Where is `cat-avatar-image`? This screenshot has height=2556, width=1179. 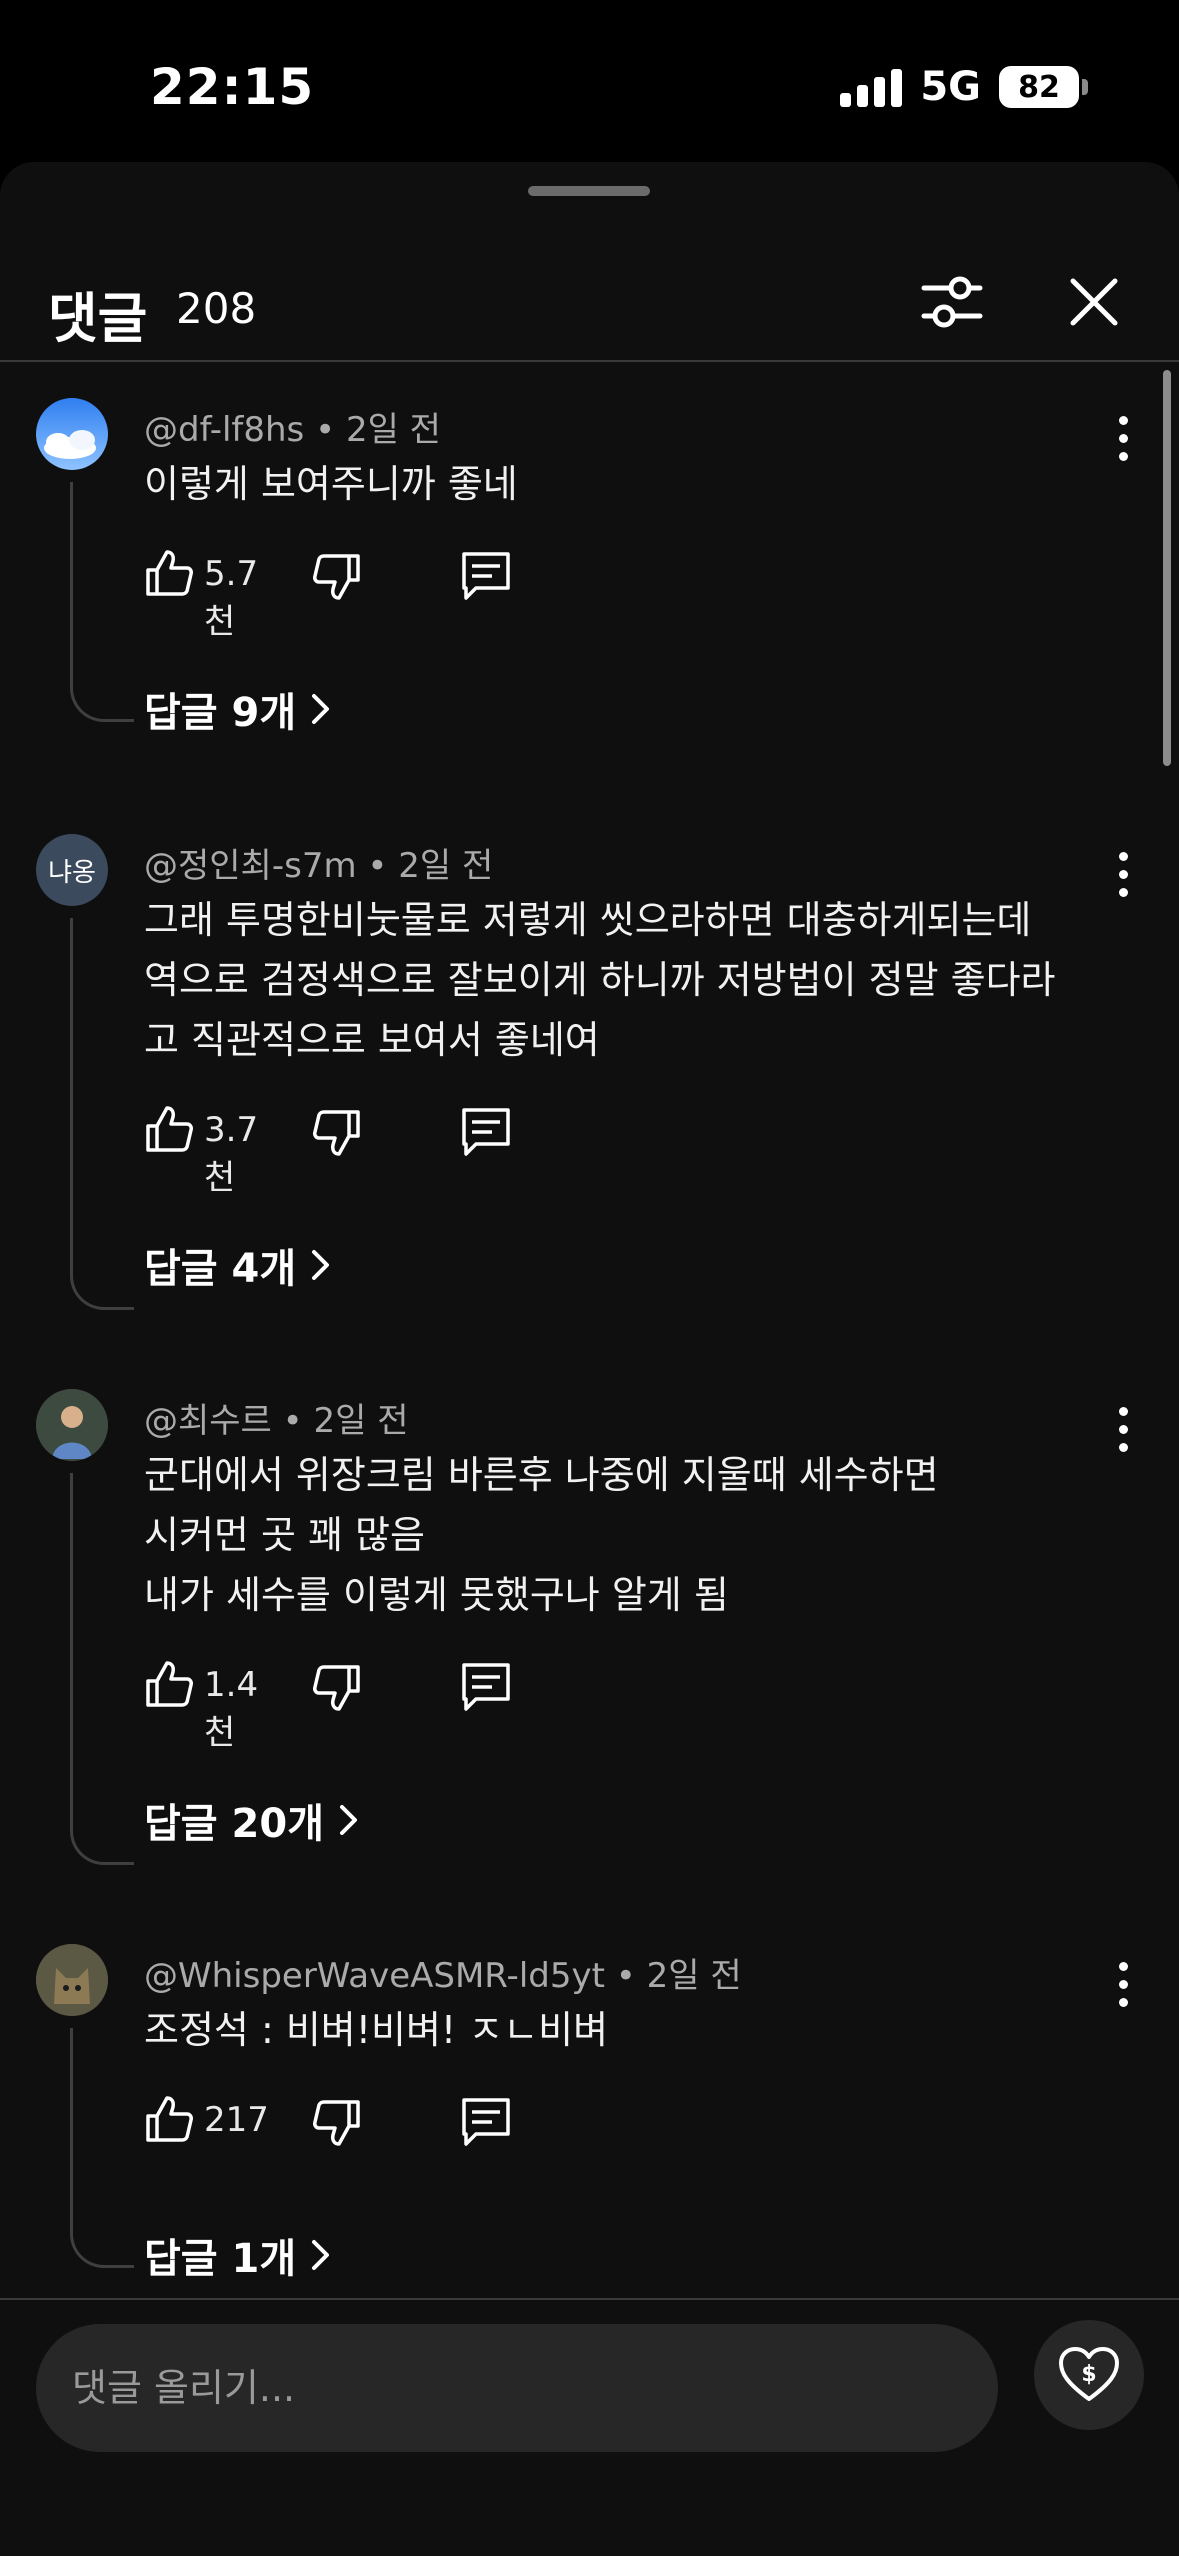
cat-avatar-image is located at coordinates (72, 1980).